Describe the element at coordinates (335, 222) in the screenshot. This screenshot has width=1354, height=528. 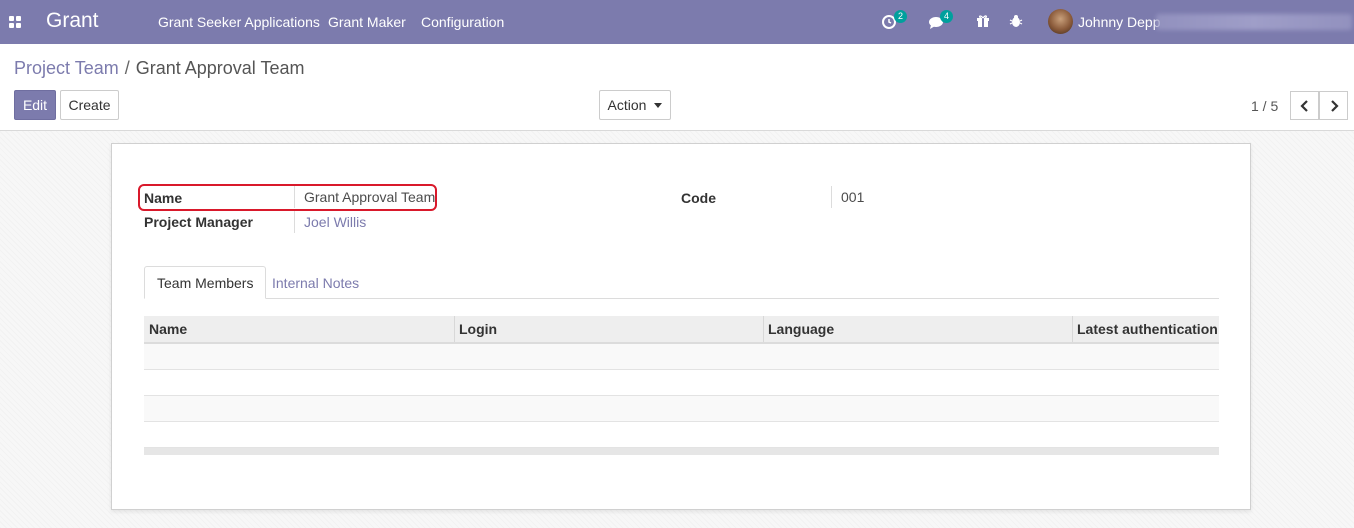
I see `project-manager-link: Joel Willis` at that location.